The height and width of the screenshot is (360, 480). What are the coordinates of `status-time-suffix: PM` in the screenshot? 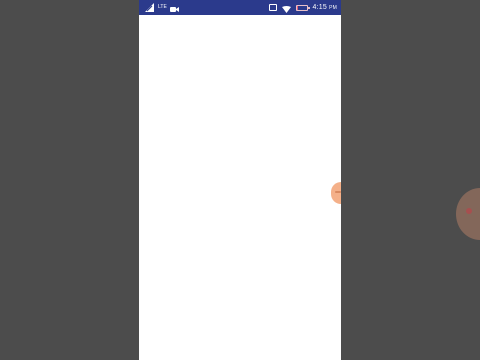 It's located at (333, 7).